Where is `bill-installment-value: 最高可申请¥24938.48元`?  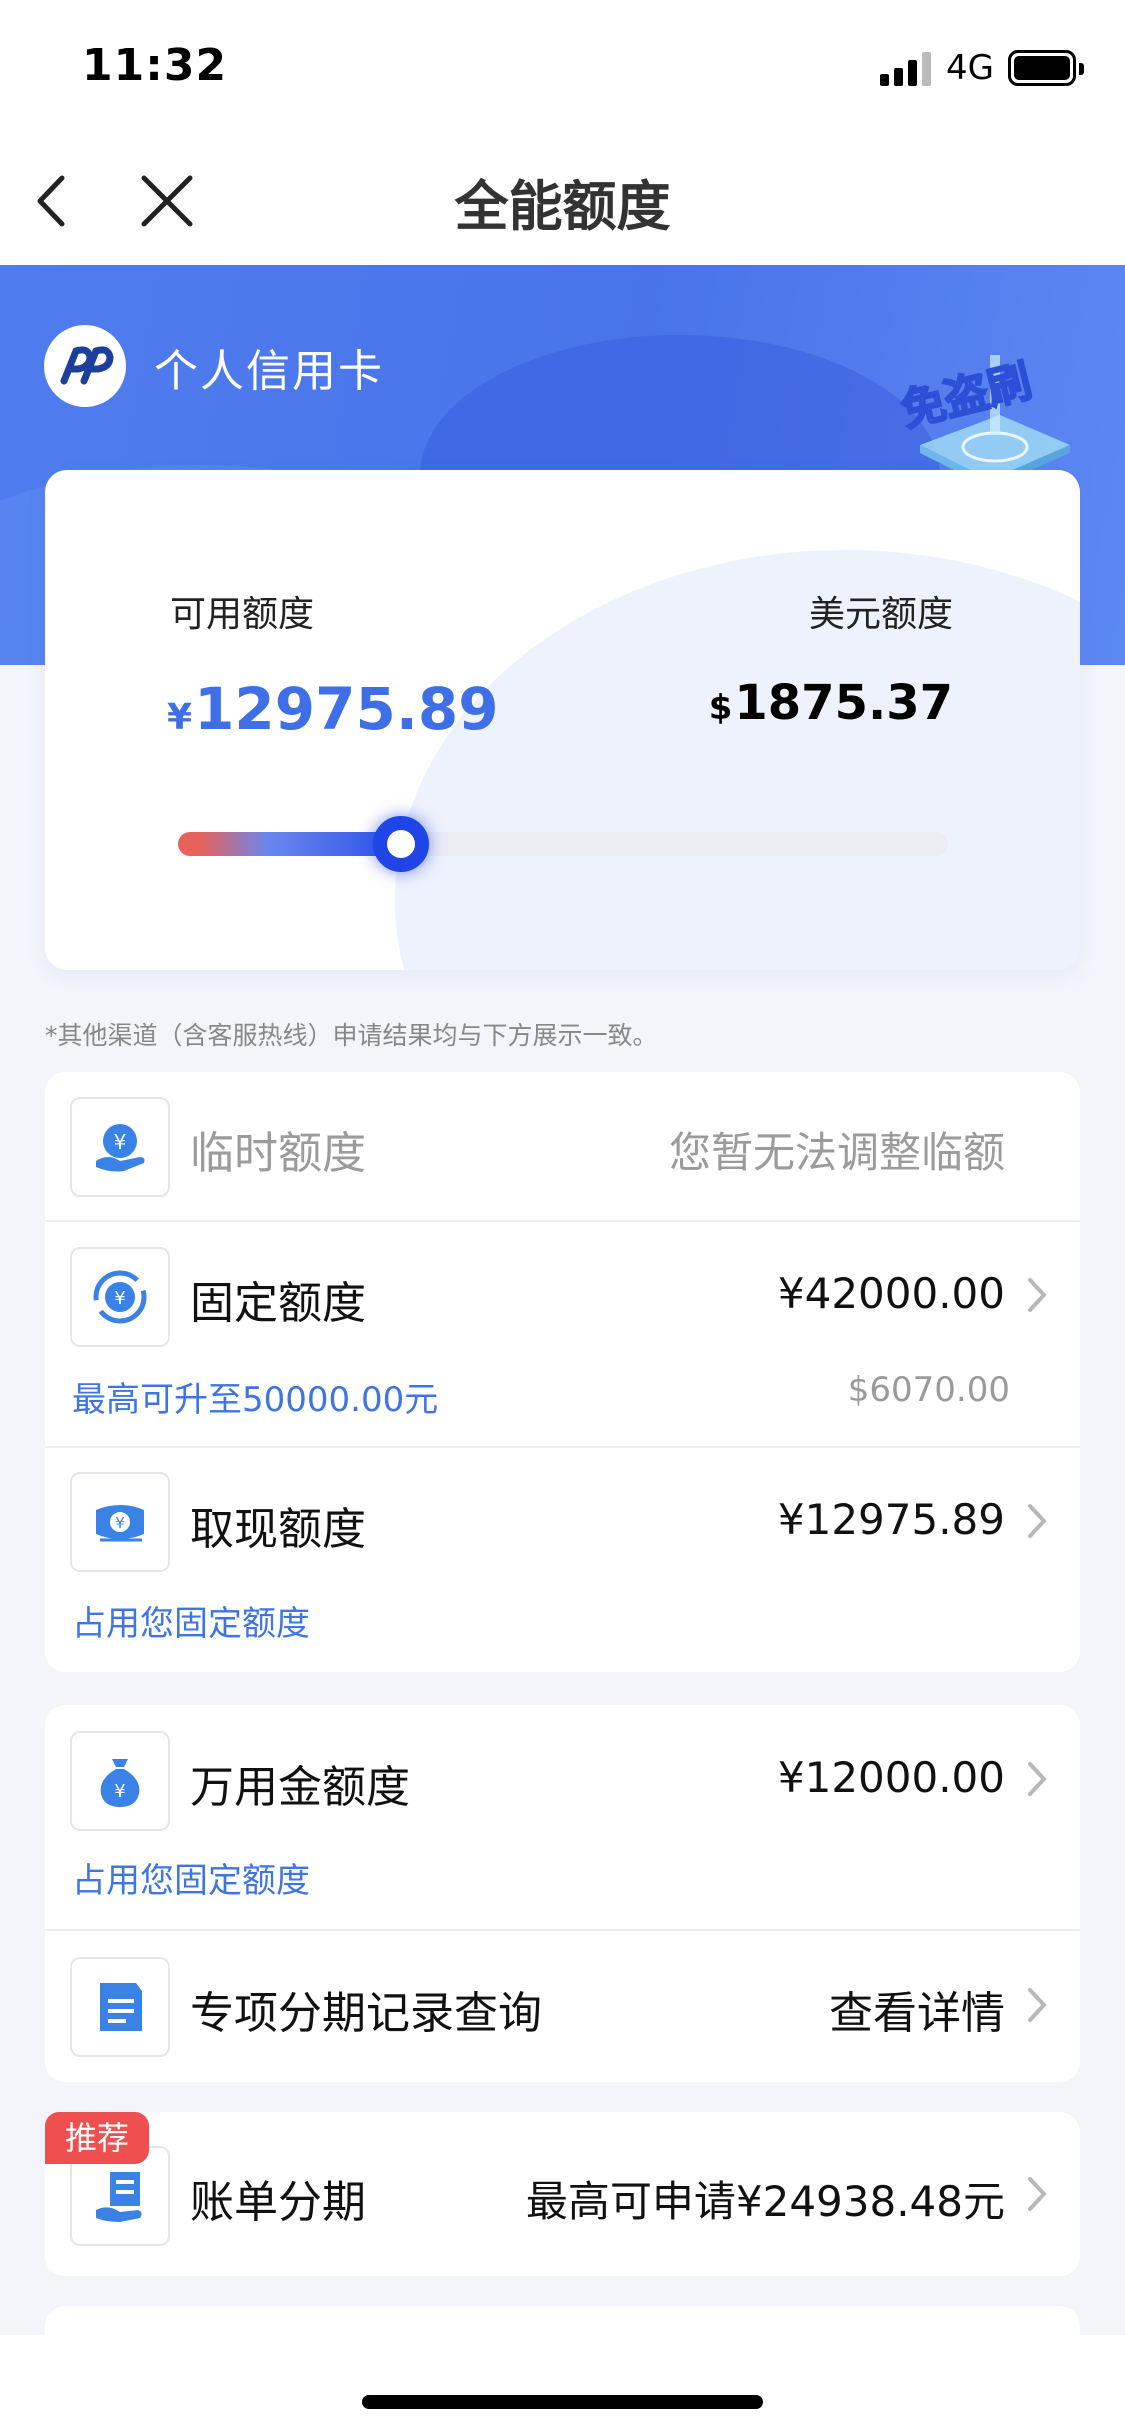 bill-installment-value: 最高可申请¥24938.48元 is located at coordinates (765, 2201).